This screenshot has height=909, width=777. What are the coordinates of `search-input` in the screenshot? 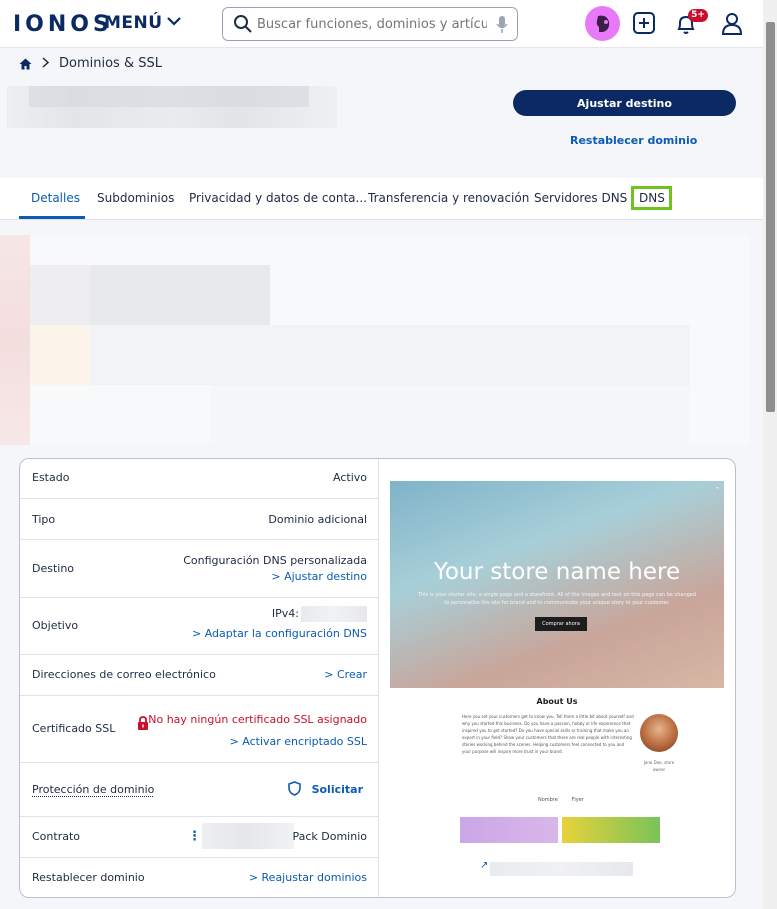 It's located at (372, 24).